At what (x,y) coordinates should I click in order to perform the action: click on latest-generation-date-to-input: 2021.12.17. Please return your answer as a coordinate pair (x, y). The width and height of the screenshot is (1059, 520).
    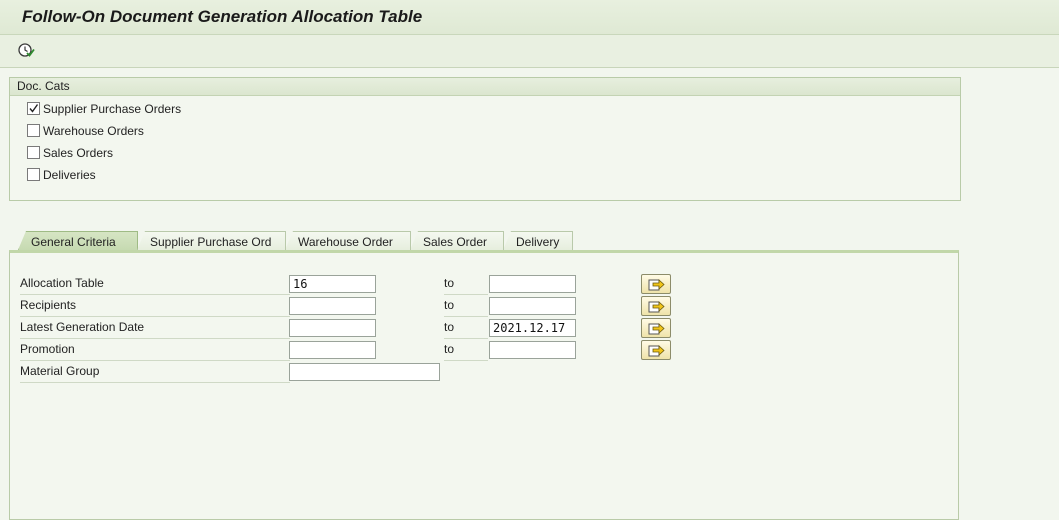
    Looking at the image, I should click on (532, 328).